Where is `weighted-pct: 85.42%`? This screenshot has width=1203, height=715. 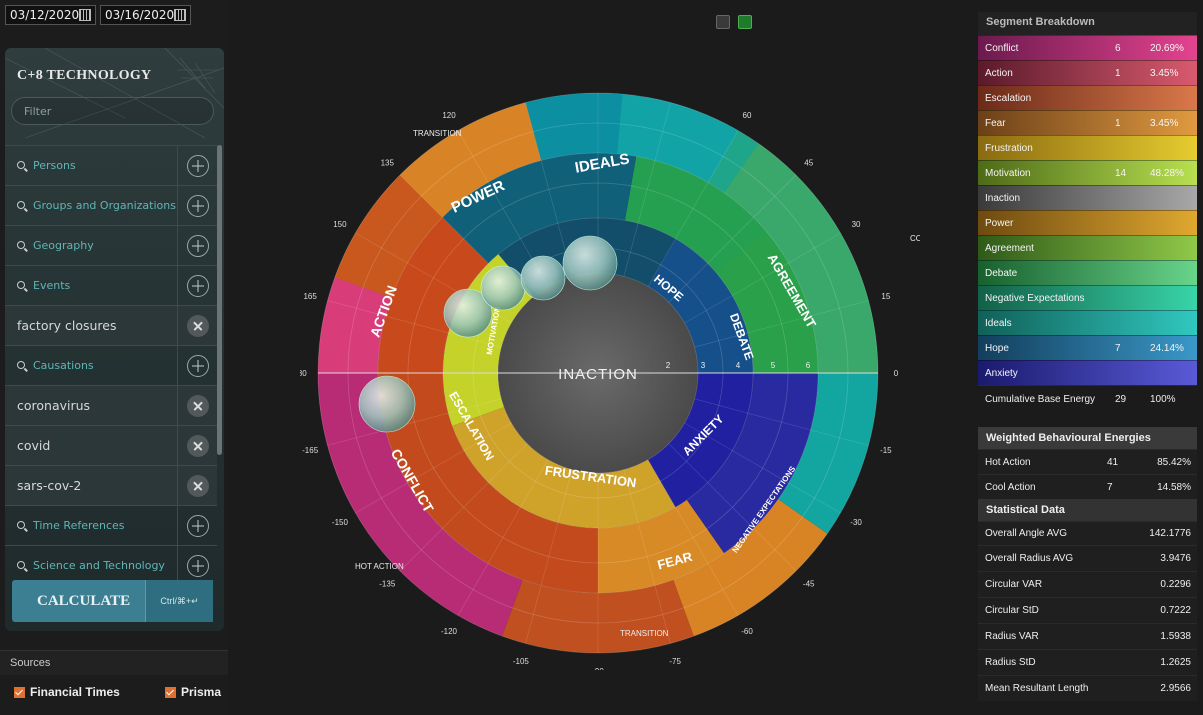 weighted-pct: 85.42% is located at coordinates (1174, 462).